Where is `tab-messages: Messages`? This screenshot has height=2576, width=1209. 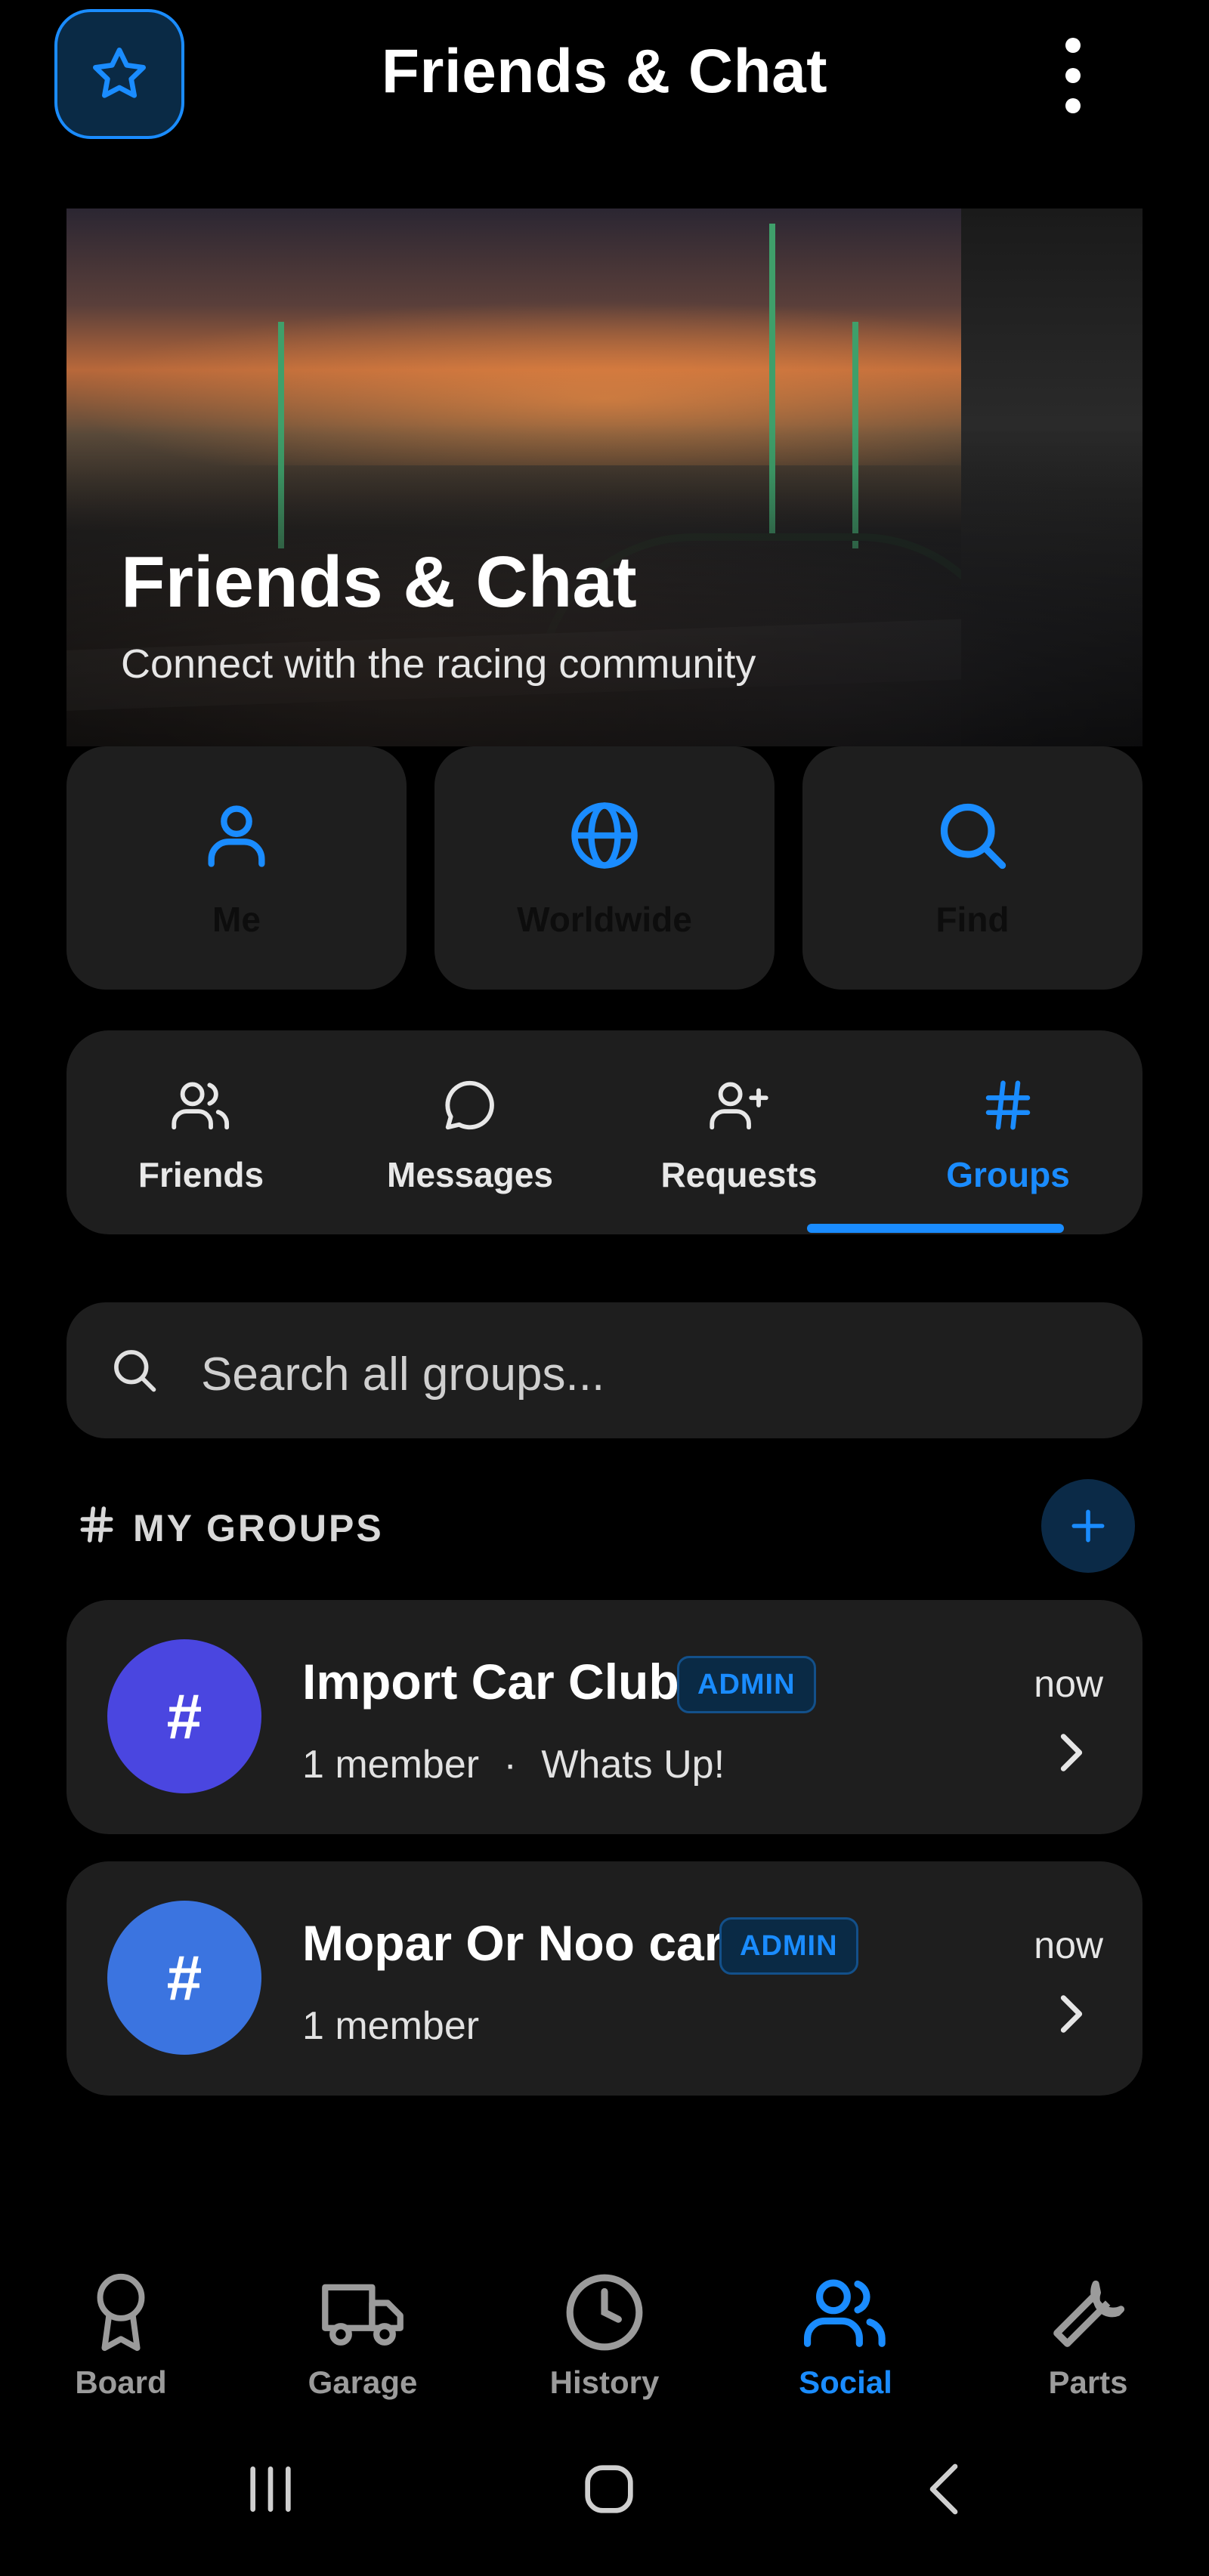
tab-messages: Messages is located at coordinates (469, 1132).